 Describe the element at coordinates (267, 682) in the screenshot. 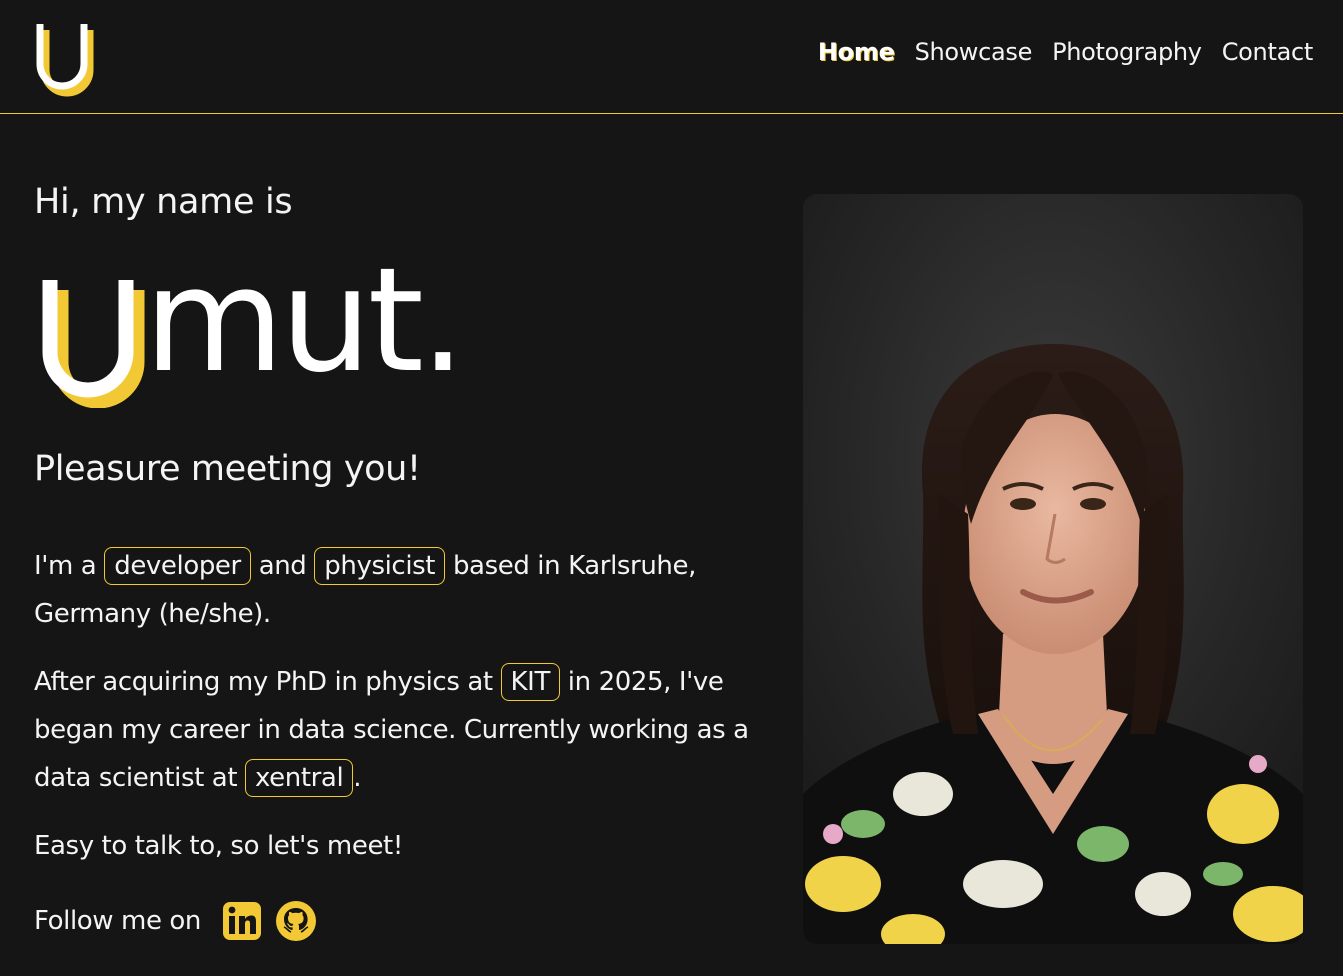

I see `career-text-1: After acquiring my PhD in physics at` at that location.